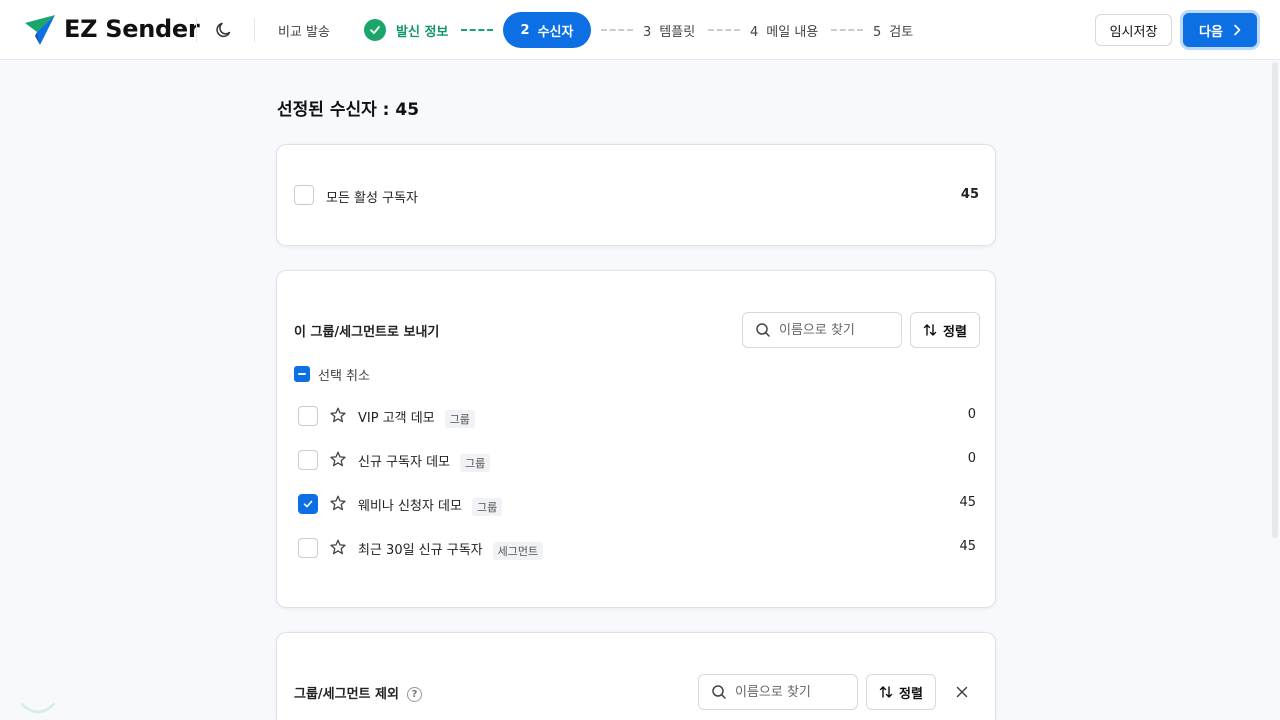 The image size is (1280, 720). I want to click on step-recipients: 2 수신자, so click(547, 30).